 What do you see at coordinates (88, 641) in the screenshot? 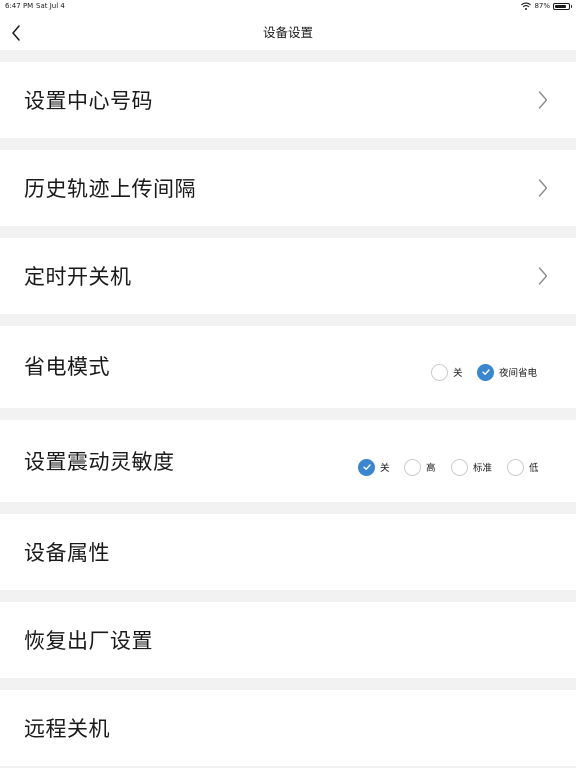
I see `row-label: 恢复出厂设置` at bounding box center [88, 641].